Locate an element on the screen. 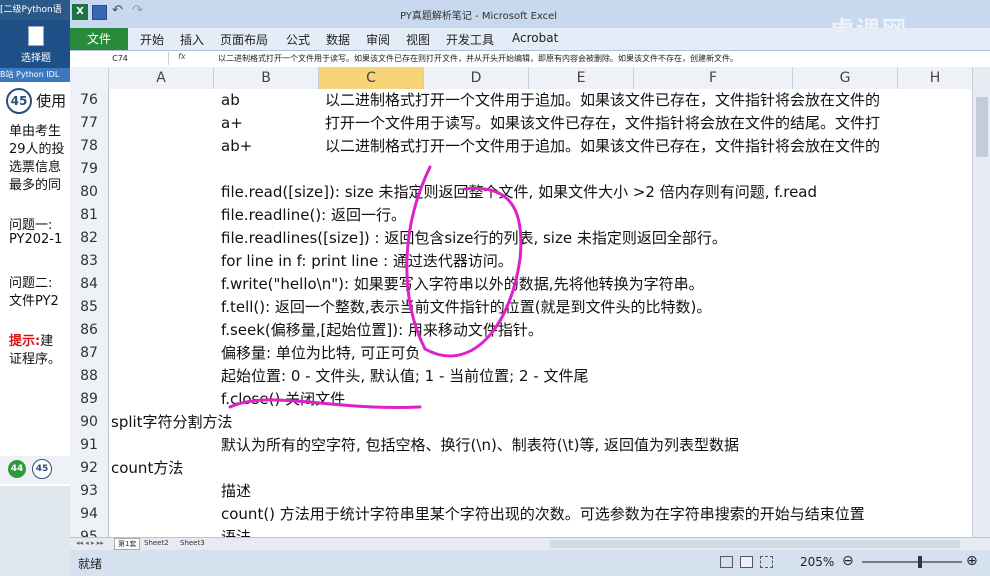 This screenshot has height=576, width=990. tab-page-layout: 页面布局 is located at coordinates (244, 39).